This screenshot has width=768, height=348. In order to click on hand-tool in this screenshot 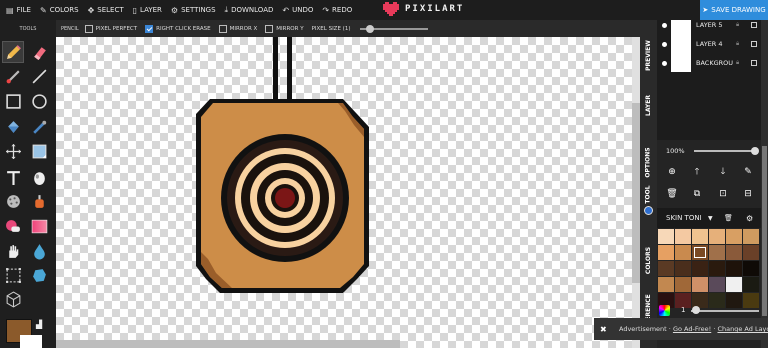, I will do `click(13, 251)`.